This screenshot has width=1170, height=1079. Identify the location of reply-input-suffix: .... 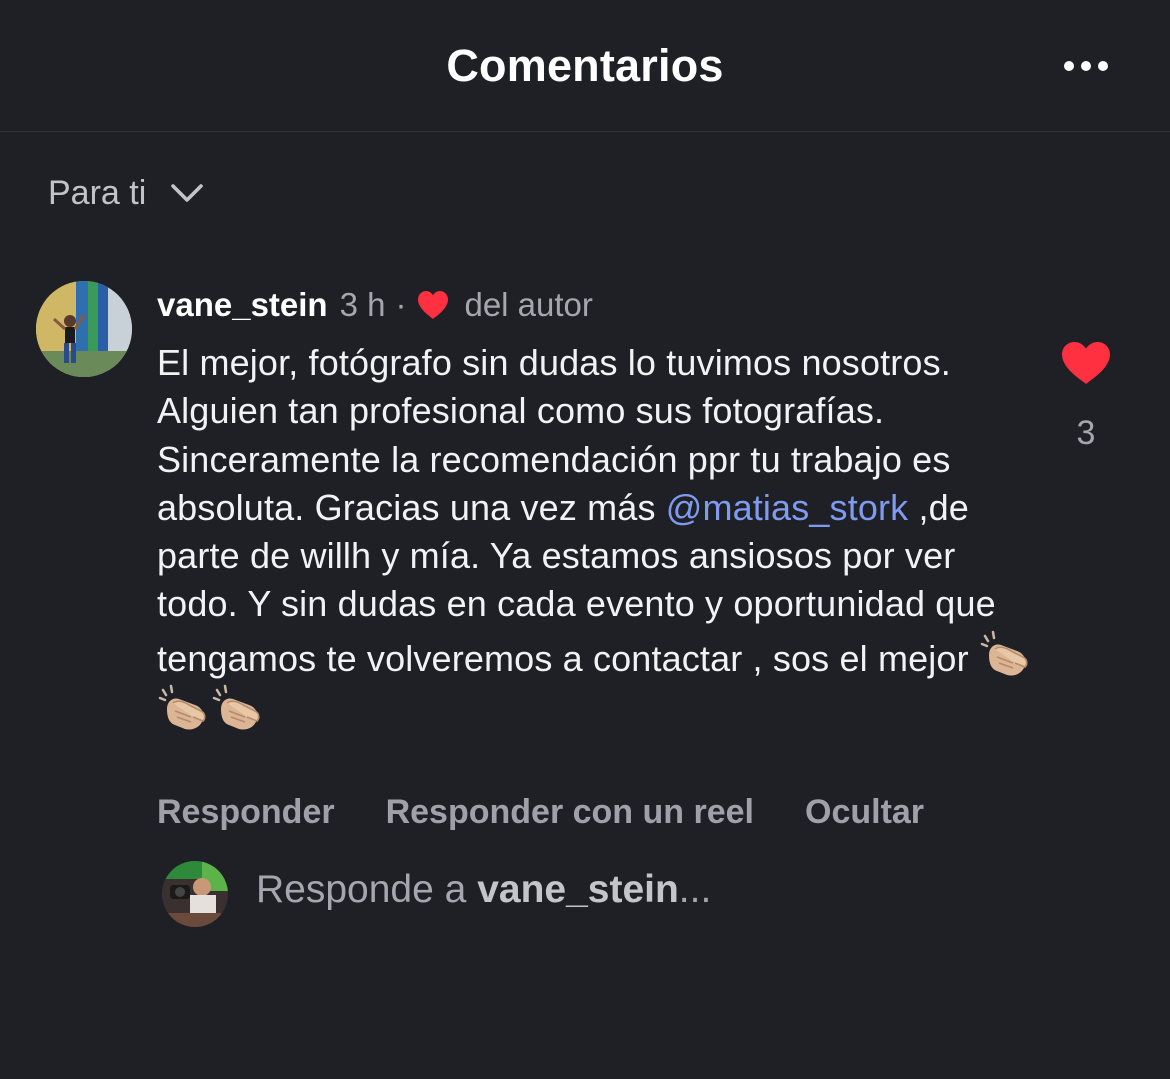
(695, 889).